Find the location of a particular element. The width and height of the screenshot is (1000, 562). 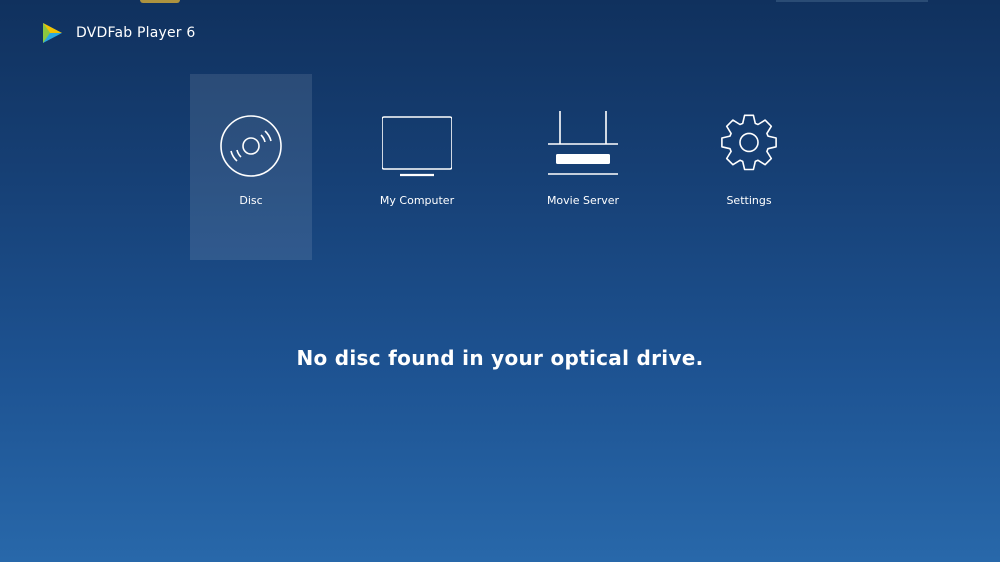

nav-item-disc: Disc is located at coordinates (251, 167).